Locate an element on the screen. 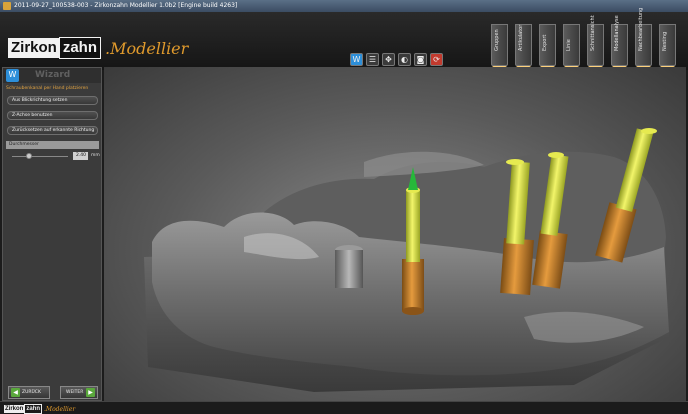  stage-label: Nesting is located at coordinates (665, 41).